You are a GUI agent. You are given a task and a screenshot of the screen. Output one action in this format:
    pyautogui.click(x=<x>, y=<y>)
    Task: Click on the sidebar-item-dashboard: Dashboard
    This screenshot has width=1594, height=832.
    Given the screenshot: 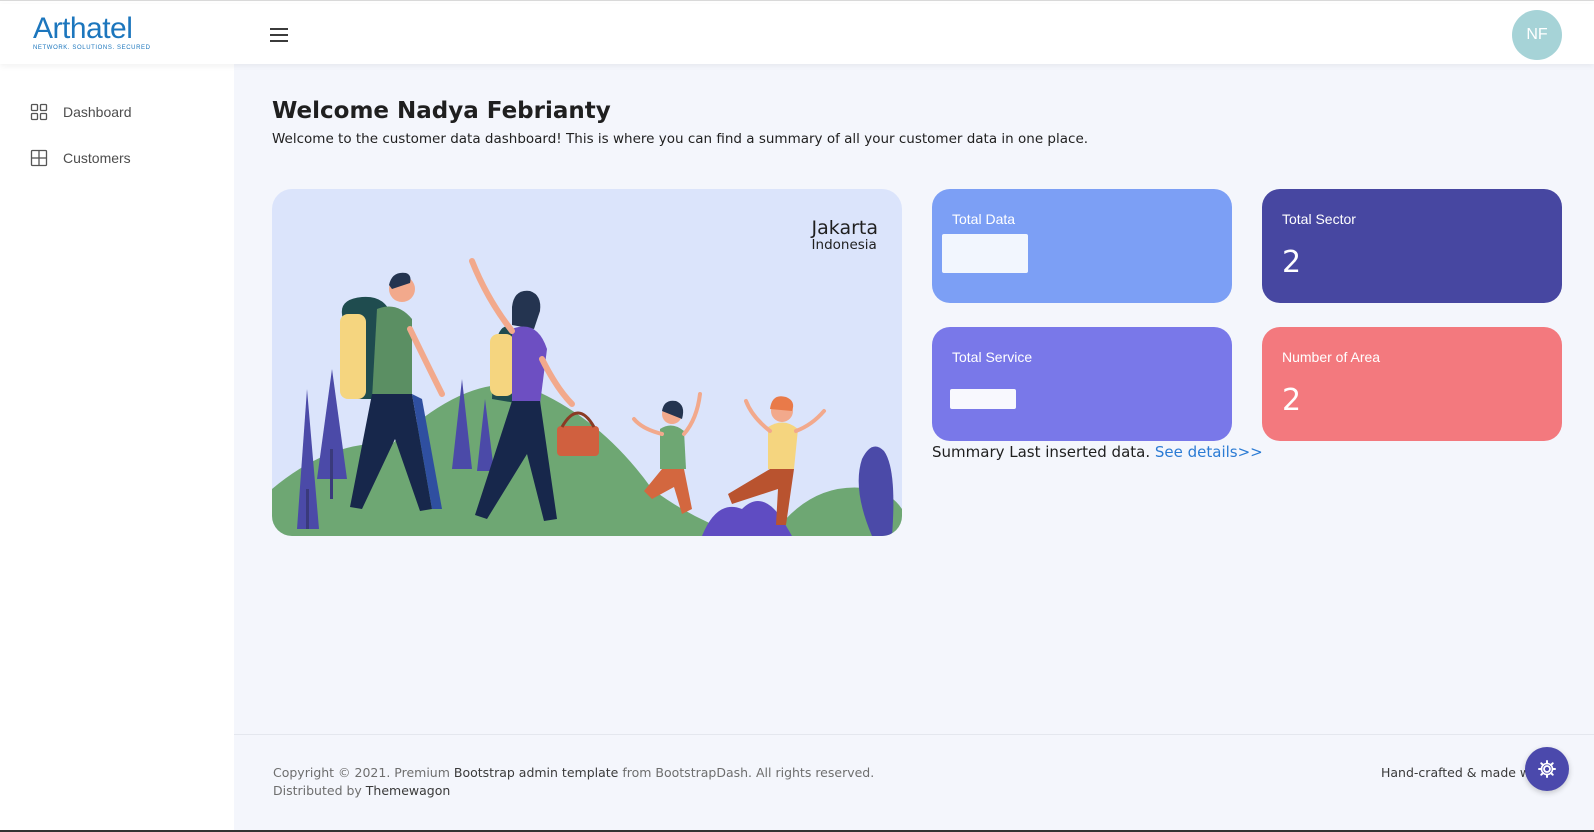 What is the action you would take?
    pyautogui.click(x=81, y=112)
    